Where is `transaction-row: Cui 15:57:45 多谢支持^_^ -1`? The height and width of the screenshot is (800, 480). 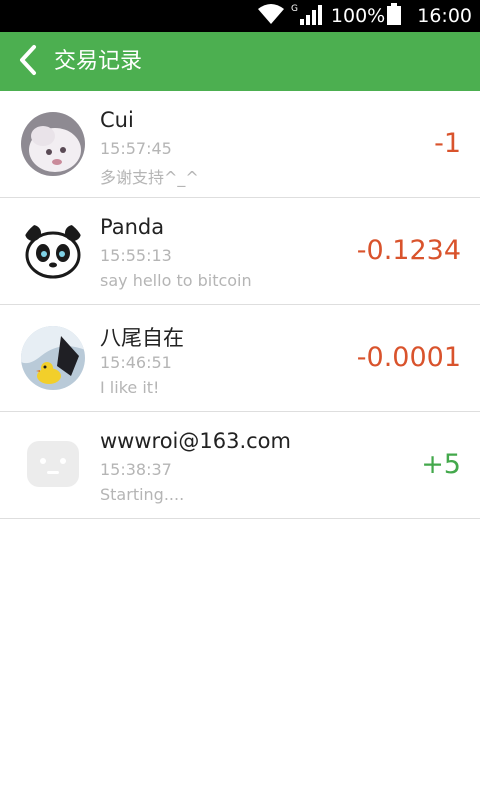
transaction-row: Cui 15:57:45 多谢支持^_^ -1 is located at coordinates (240, 144).